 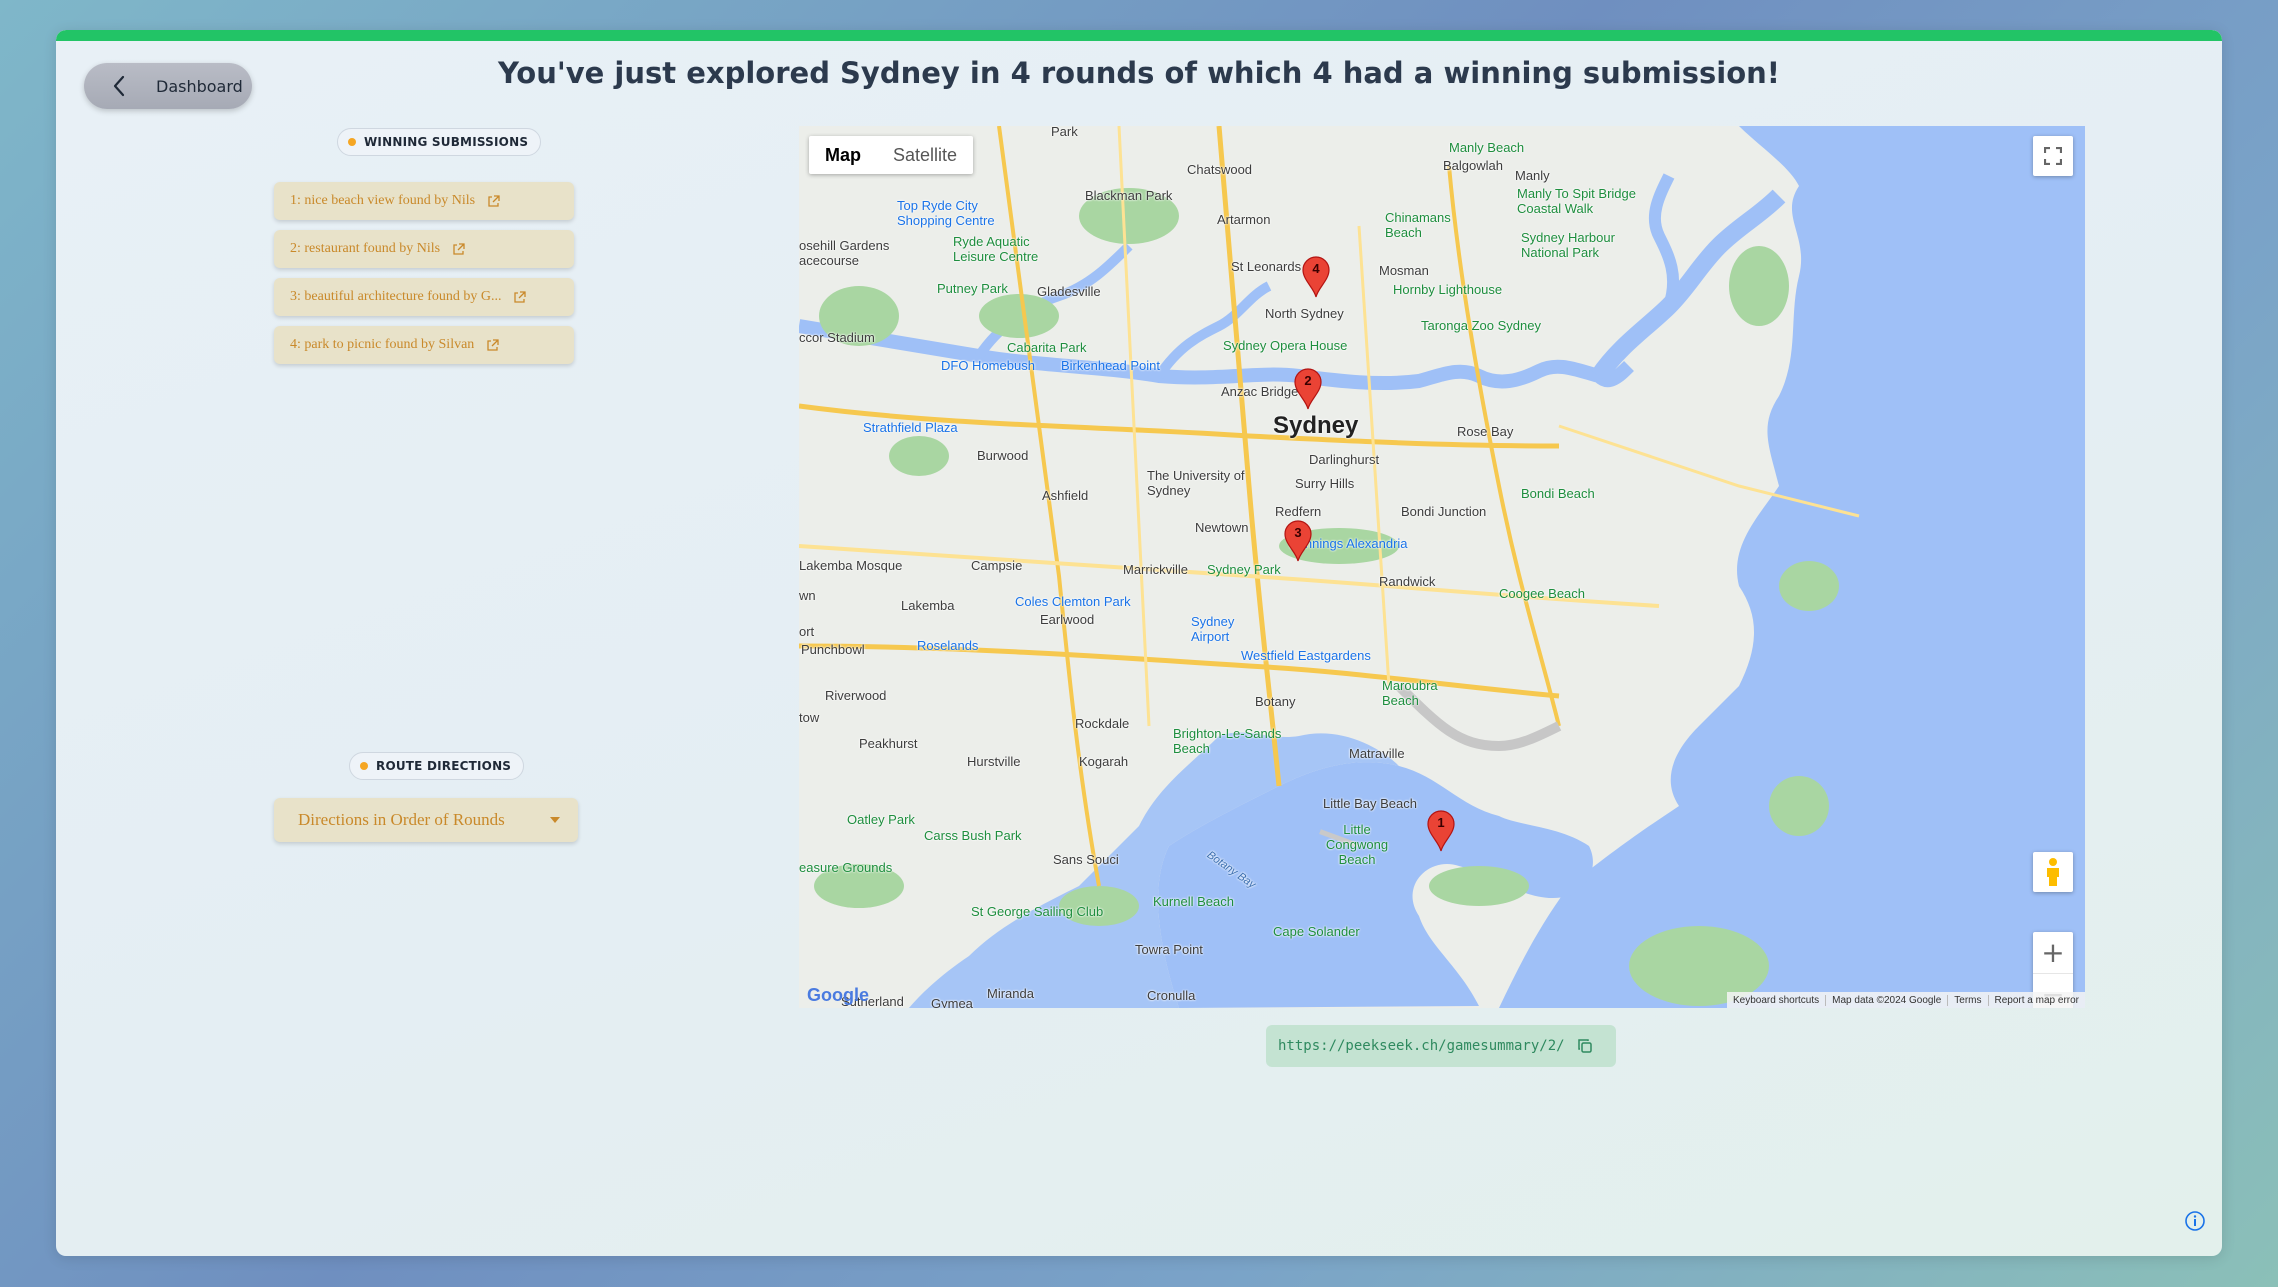 What do you see at coordinates (1316, 931) in the screenshot?
I see `map-label: Cape Solander` at bounding box center [1316, 931].